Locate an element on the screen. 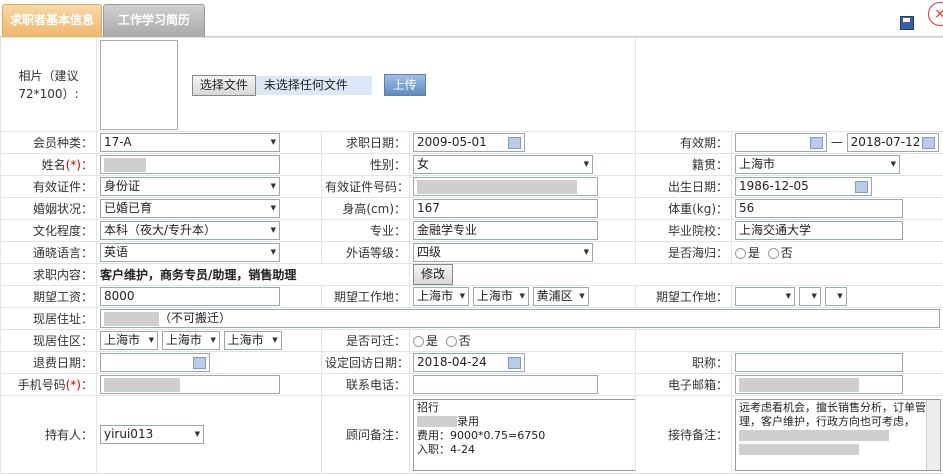  refund-date-input is located at coordinates (155, 362).